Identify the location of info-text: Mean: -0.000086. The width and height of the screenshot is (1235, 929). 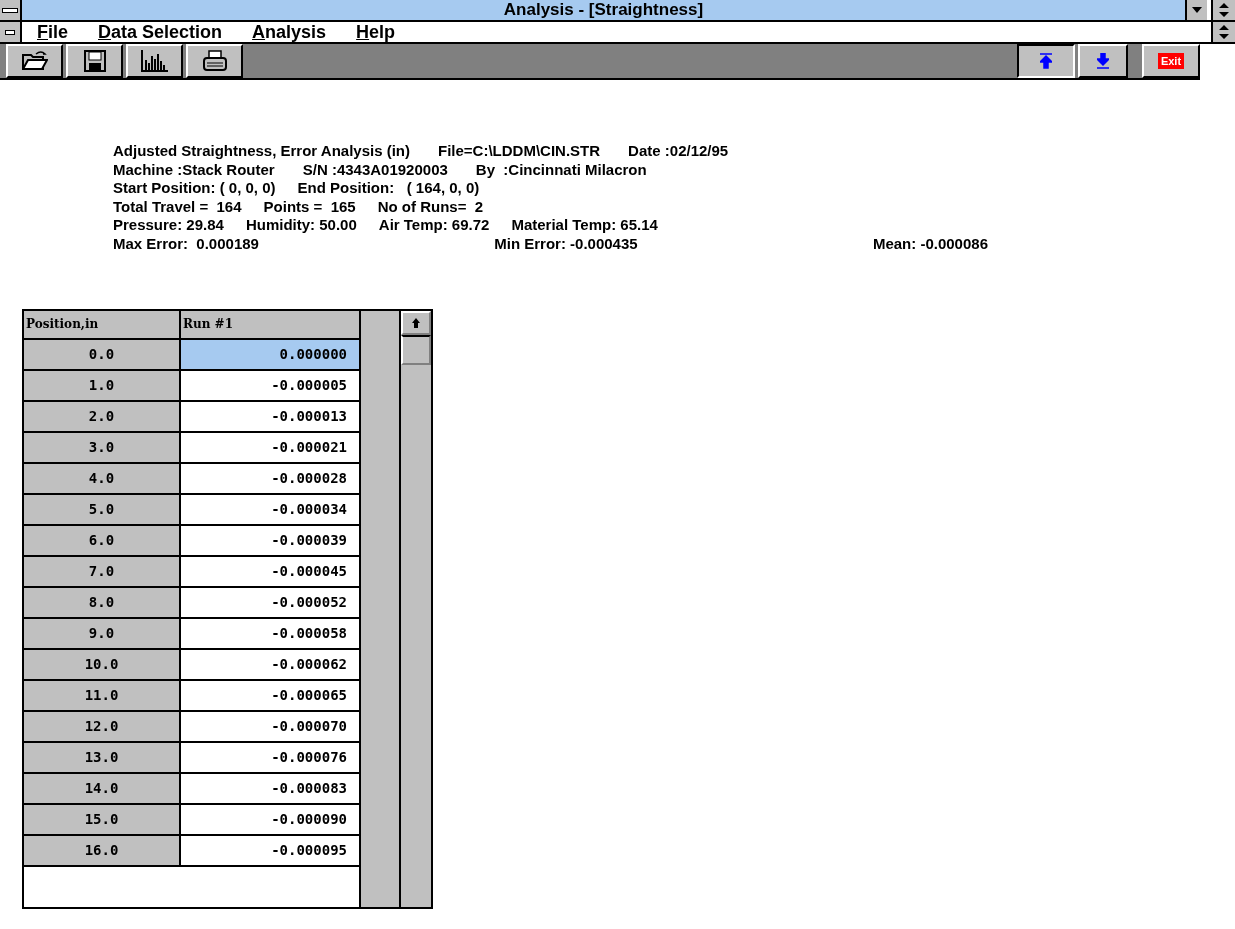
(930, 243).